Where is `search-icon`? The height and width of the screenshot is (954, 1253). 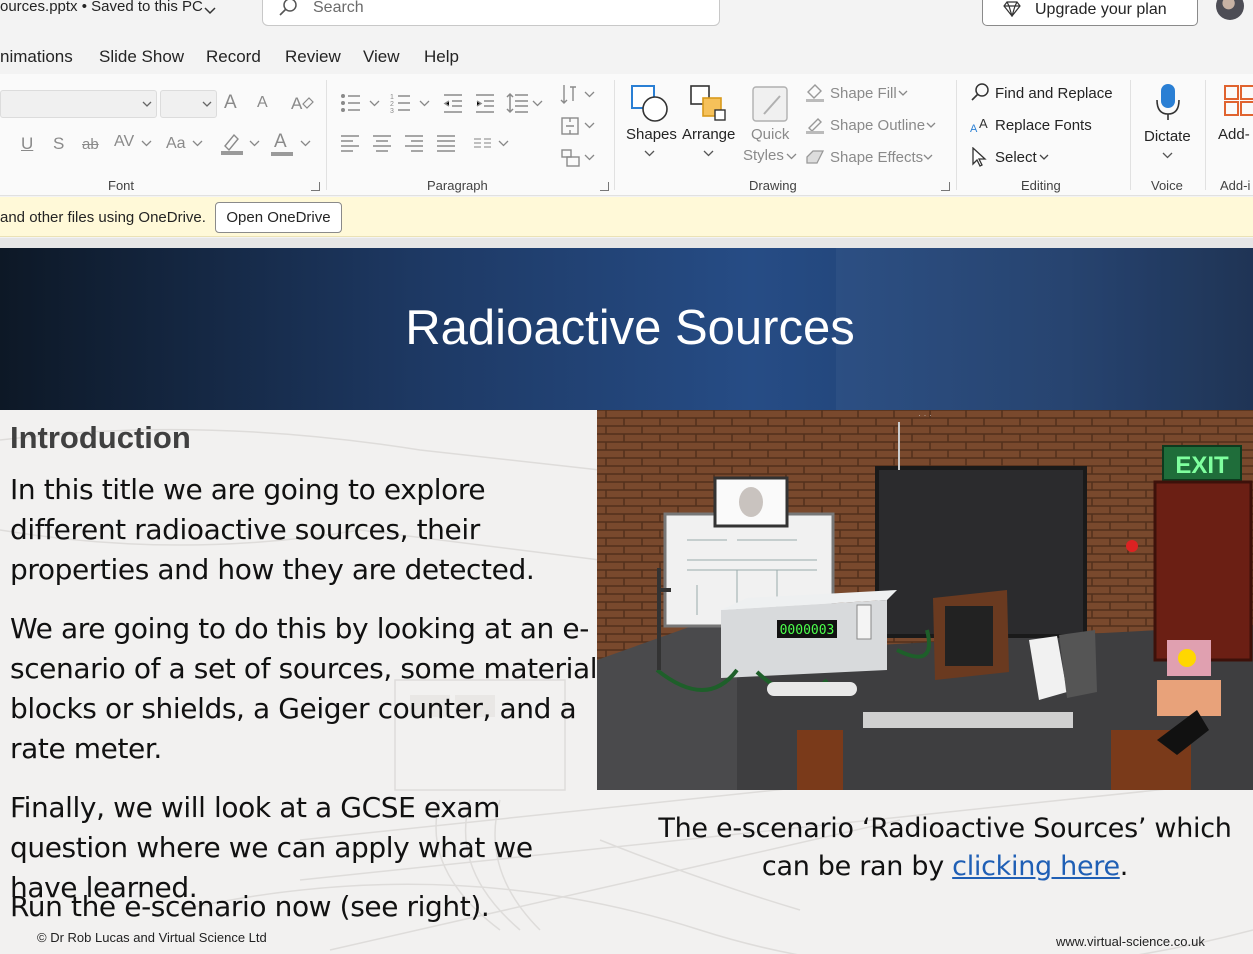 search-icon is located at coordinates (288, 11).